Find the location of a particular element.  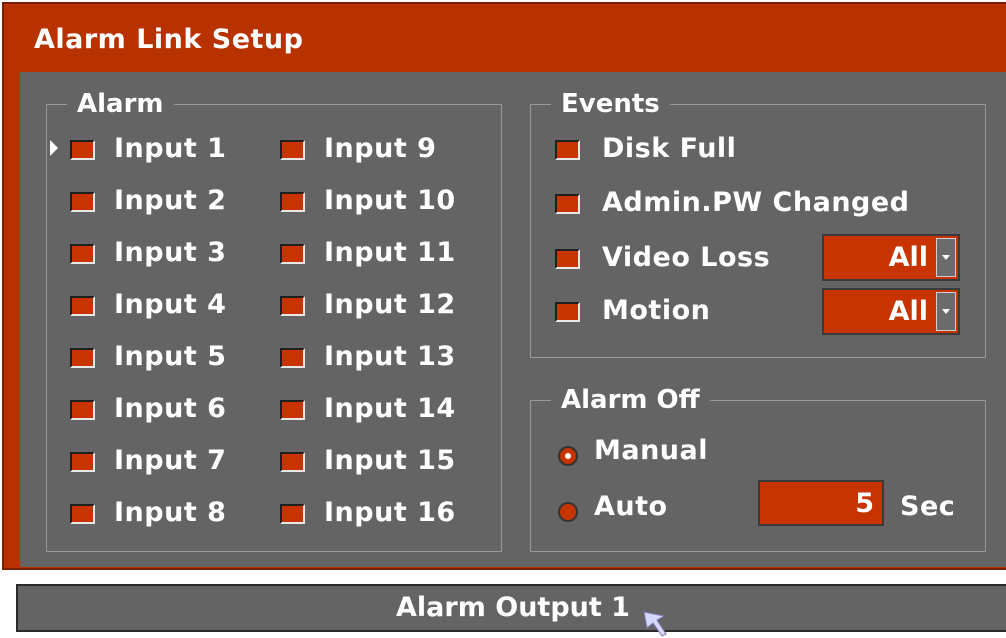

input-6-label: Input 6 is located at coordinates (170, 408).